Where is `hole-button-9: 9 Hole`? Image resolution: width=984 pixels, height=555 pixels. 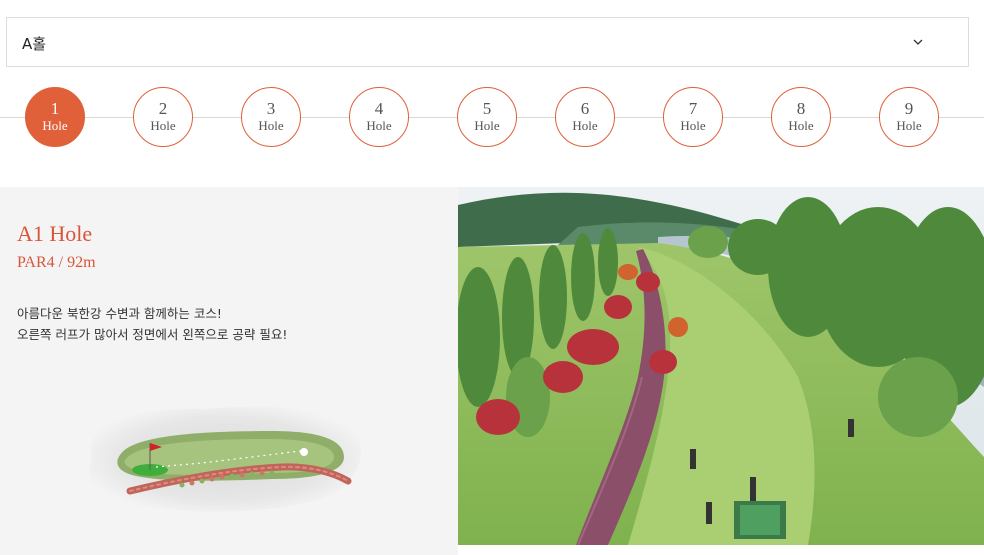 hole-button-9: 9 Hole is located at coordinates (909, 117).